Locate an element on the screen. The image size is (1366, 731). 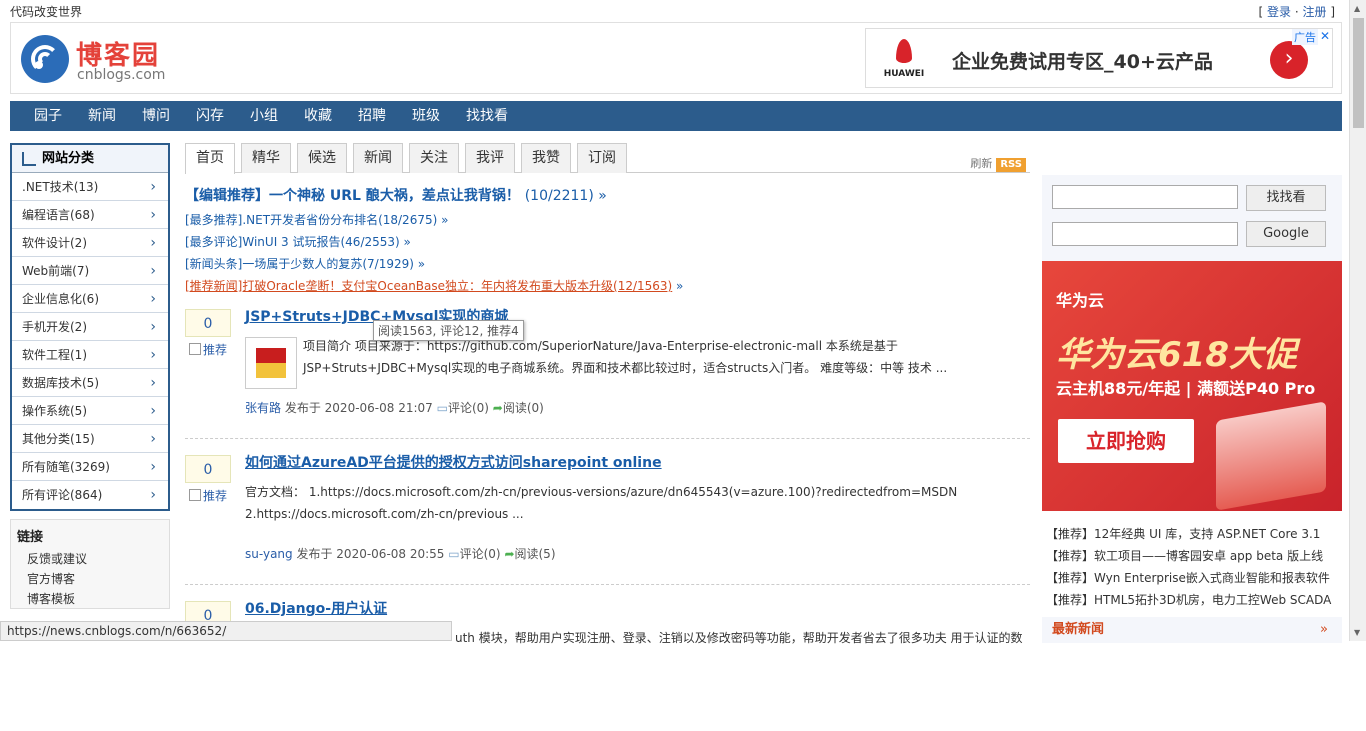
links-box: 链接 反馈或建议 官方博客 博客模板 is located at coordinates (90, 564).